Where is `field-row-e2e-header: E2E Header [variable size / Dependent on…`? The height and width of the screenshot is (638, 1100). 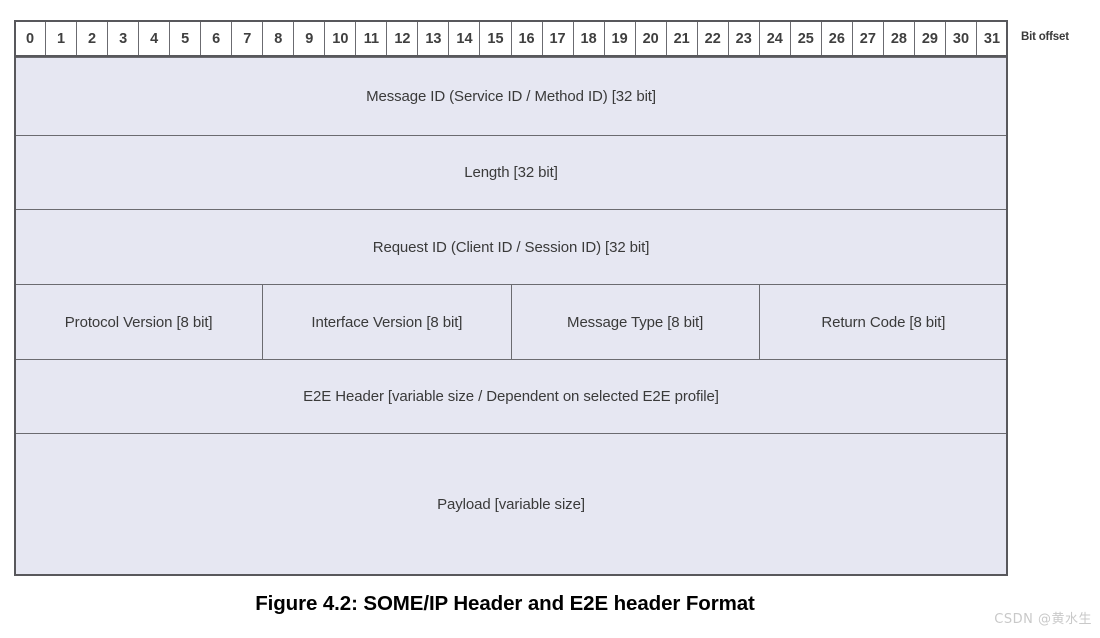
field-row-e2e-header: E2E Header [variable size / Dependent on… is located at coordinates (511, 396).